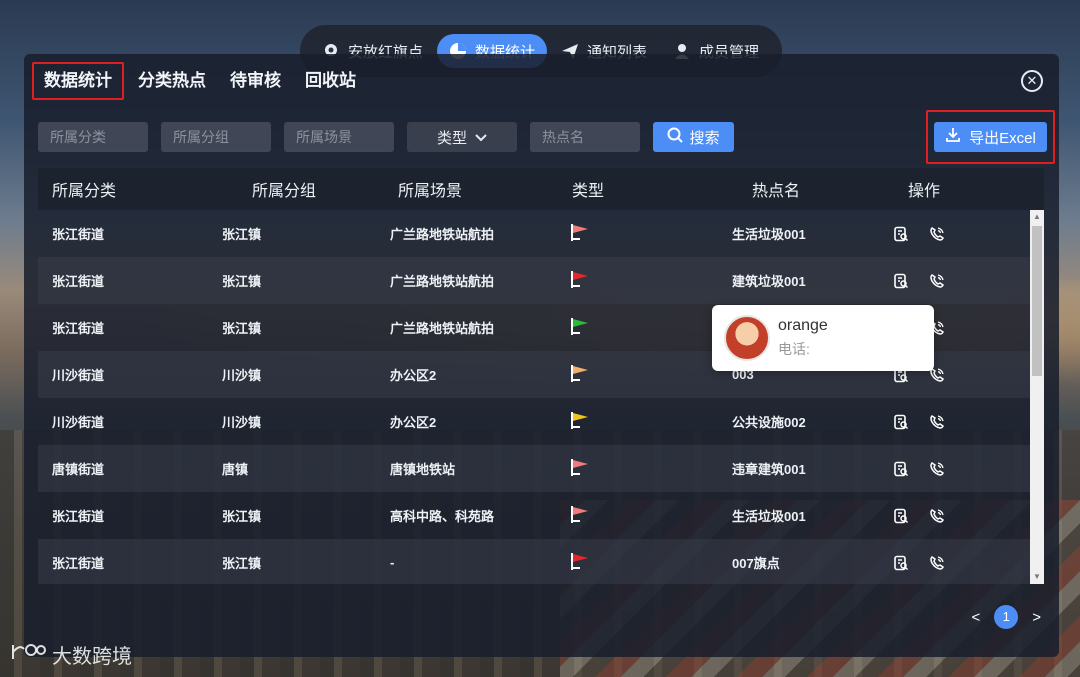  Describe the element at coordinates (975, 617) in the screenshot. I see `prev-page-button: <` at that location.